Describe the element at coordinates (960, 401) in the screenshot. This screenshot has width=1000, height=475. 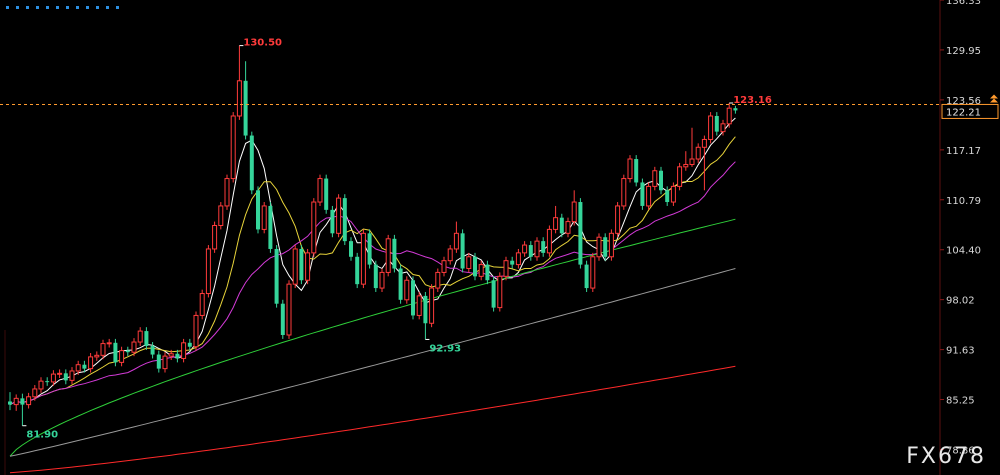
I see `y-tick-label: 85.25` at that location.